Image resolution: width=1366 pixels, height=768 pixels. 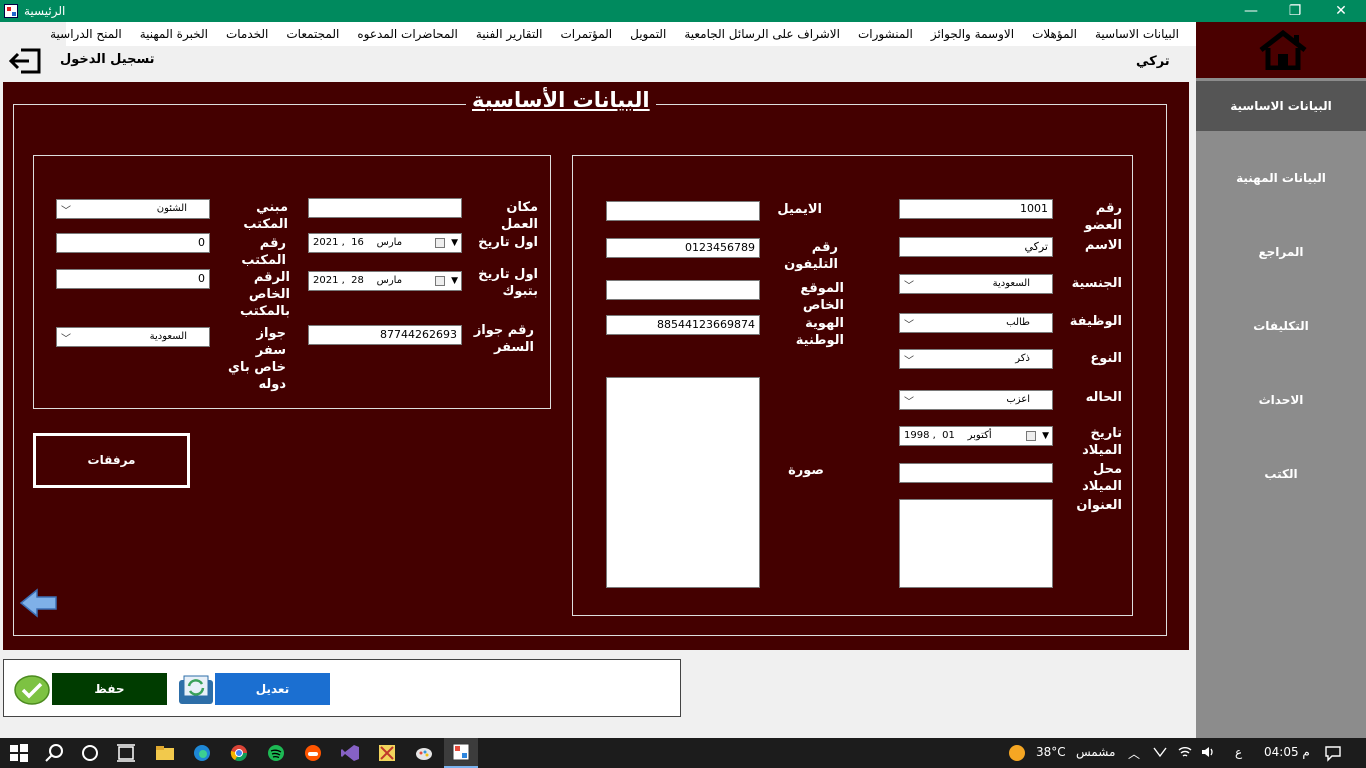 What do you see at coordinates (313, 753) in the screenshot?
I see `soundcloud-icon` at bounding box center [313, 753].